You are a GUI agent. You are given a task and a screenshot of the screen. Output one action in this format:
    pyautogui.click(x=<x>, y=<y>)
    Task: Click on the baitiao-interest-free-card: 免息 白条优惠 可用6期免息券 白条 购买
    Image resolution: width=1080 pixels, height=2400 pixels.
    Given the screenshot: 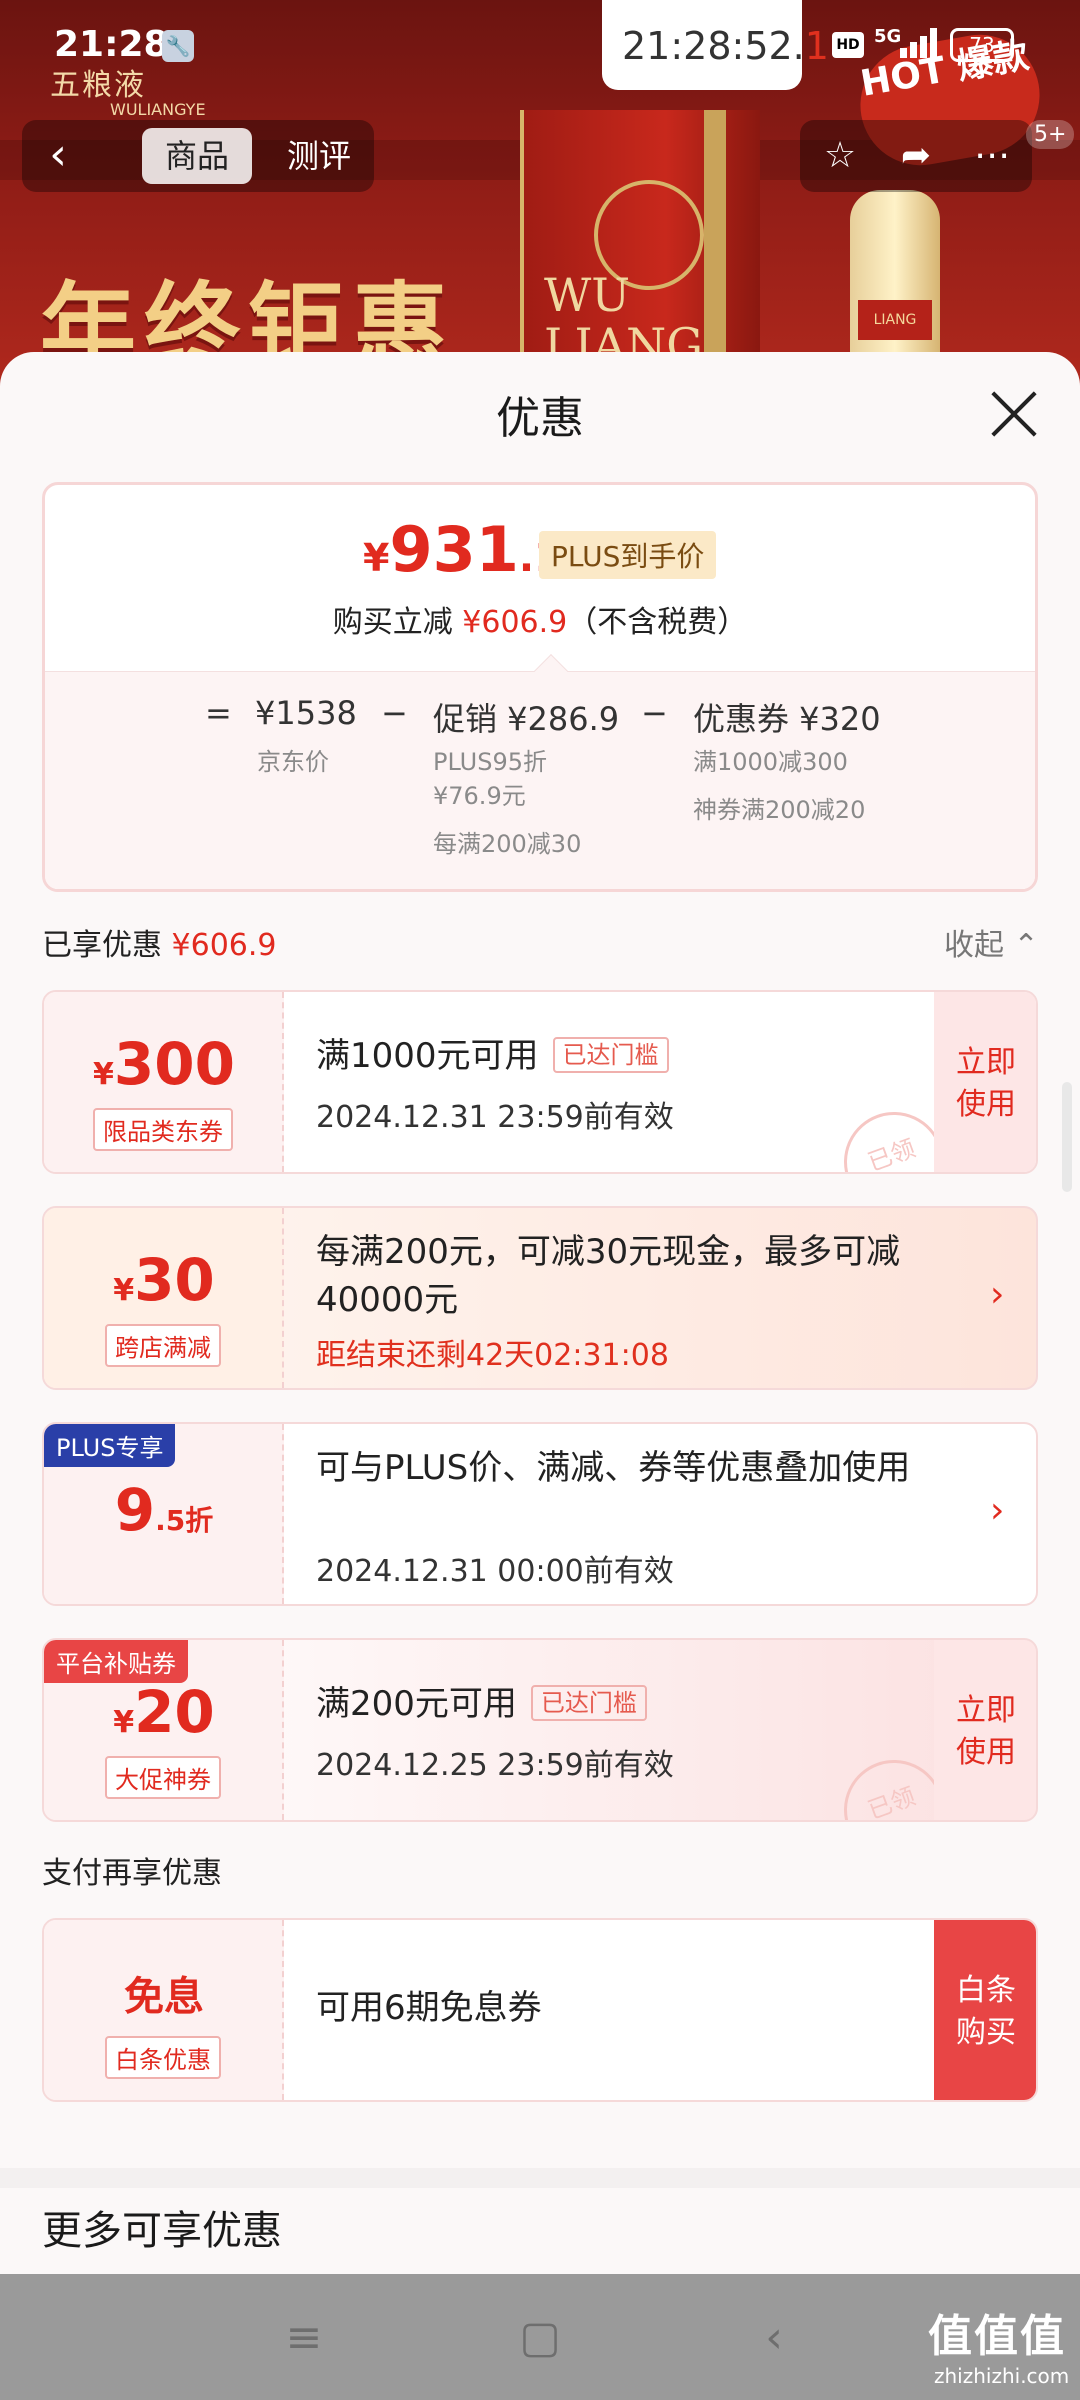 What is the action you would take?
    pyautogui.click(x=540, y=2010)
    